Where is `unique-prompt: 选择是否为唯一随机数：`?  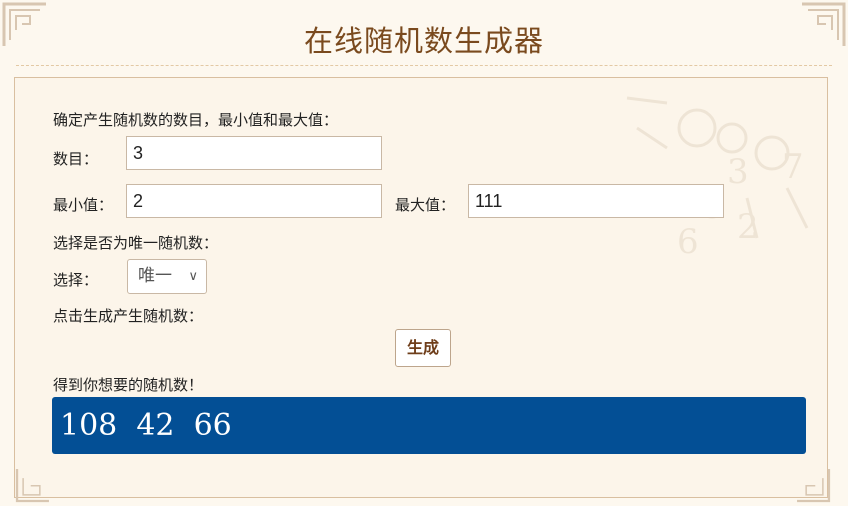 unique-prompt: 选择是否为唯一随机数： is located at coordinates (136, 243).